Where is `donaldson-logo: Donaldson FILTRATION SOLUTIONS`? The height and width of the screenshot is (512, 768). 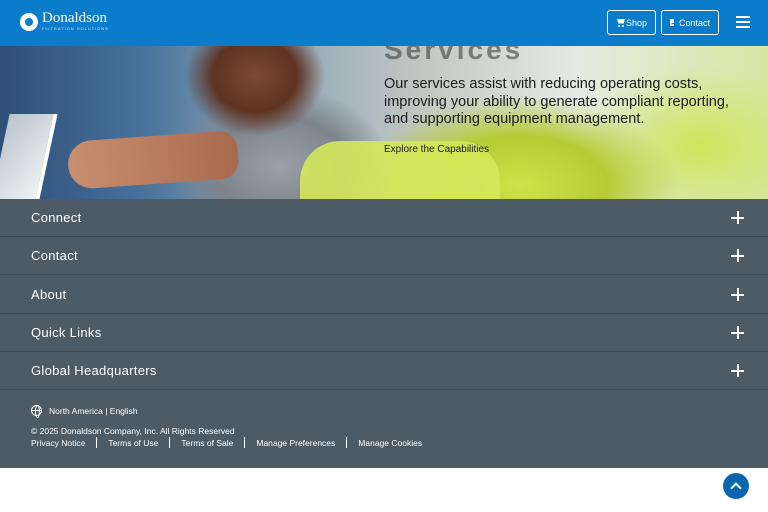 donaldson-logo: Donaldson FILTRATION SOLUTIONS is located at coordinates (64, 21).